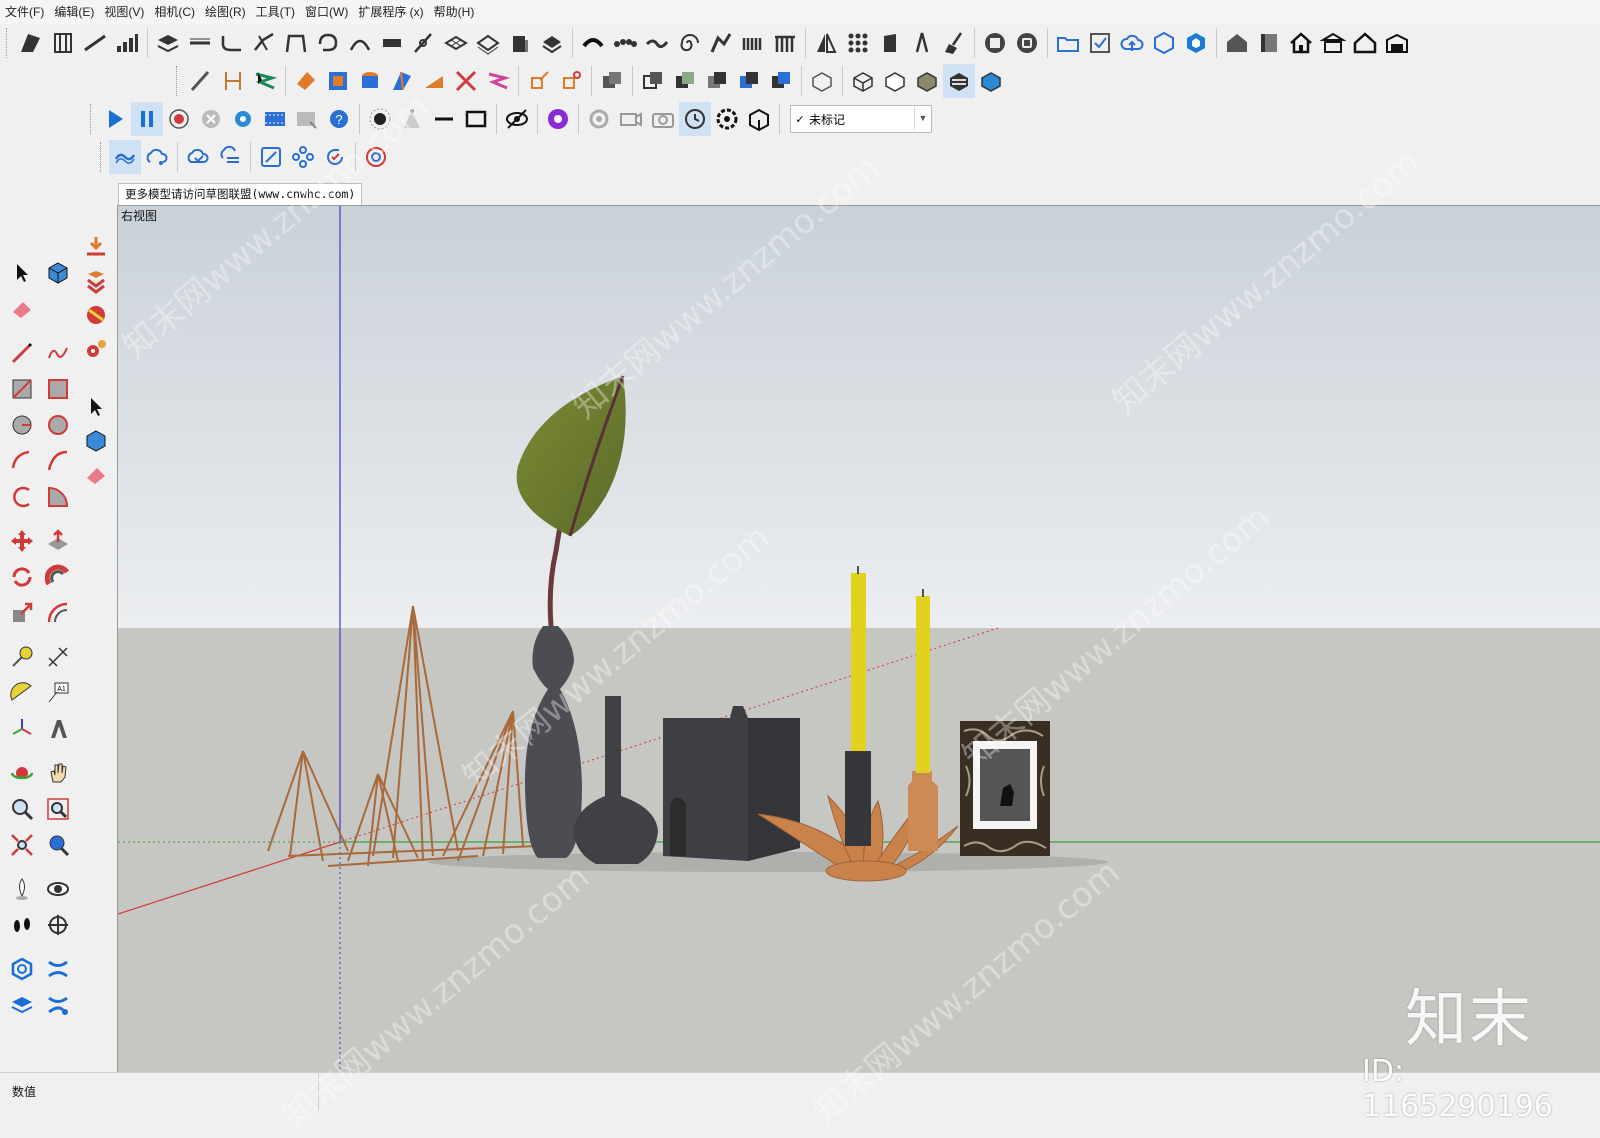 Image resolution: width=1600 pixels, height=1138 pixels. I want to click on hide-eye-icon, so click(517, 119).